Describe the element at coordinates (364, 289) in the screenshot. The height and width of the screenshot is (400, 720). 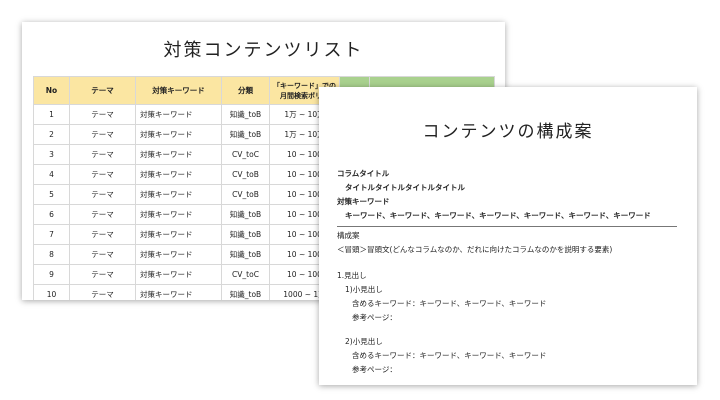
I see `subheading-1: 1)小見出し` at that location.